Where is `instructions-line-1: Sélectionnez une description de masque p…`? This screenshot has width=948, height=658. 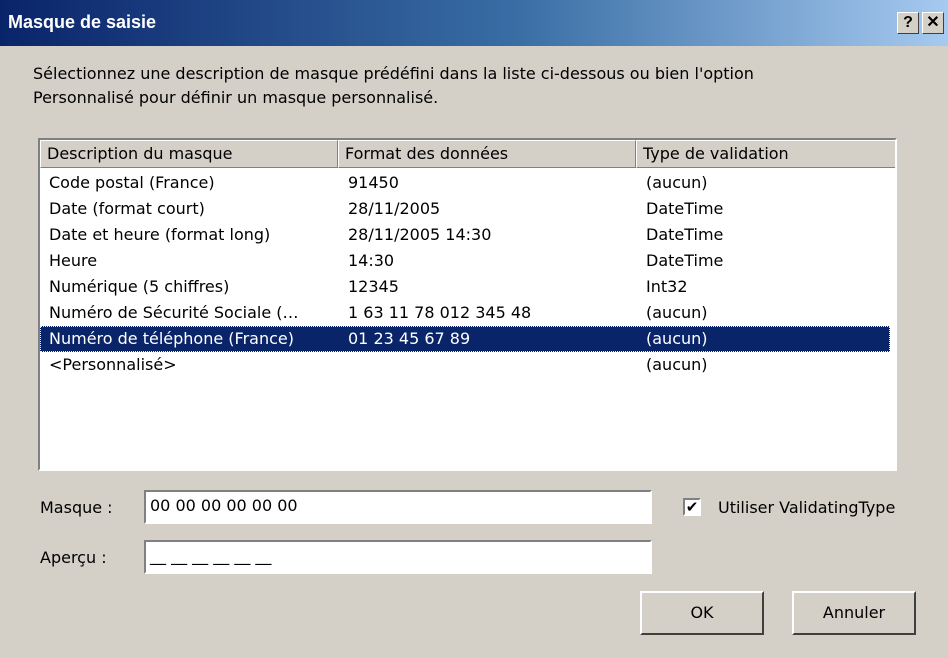 instructions-line-1: Sélectionnez une description de masque p… is located at coordinates (393, 73).